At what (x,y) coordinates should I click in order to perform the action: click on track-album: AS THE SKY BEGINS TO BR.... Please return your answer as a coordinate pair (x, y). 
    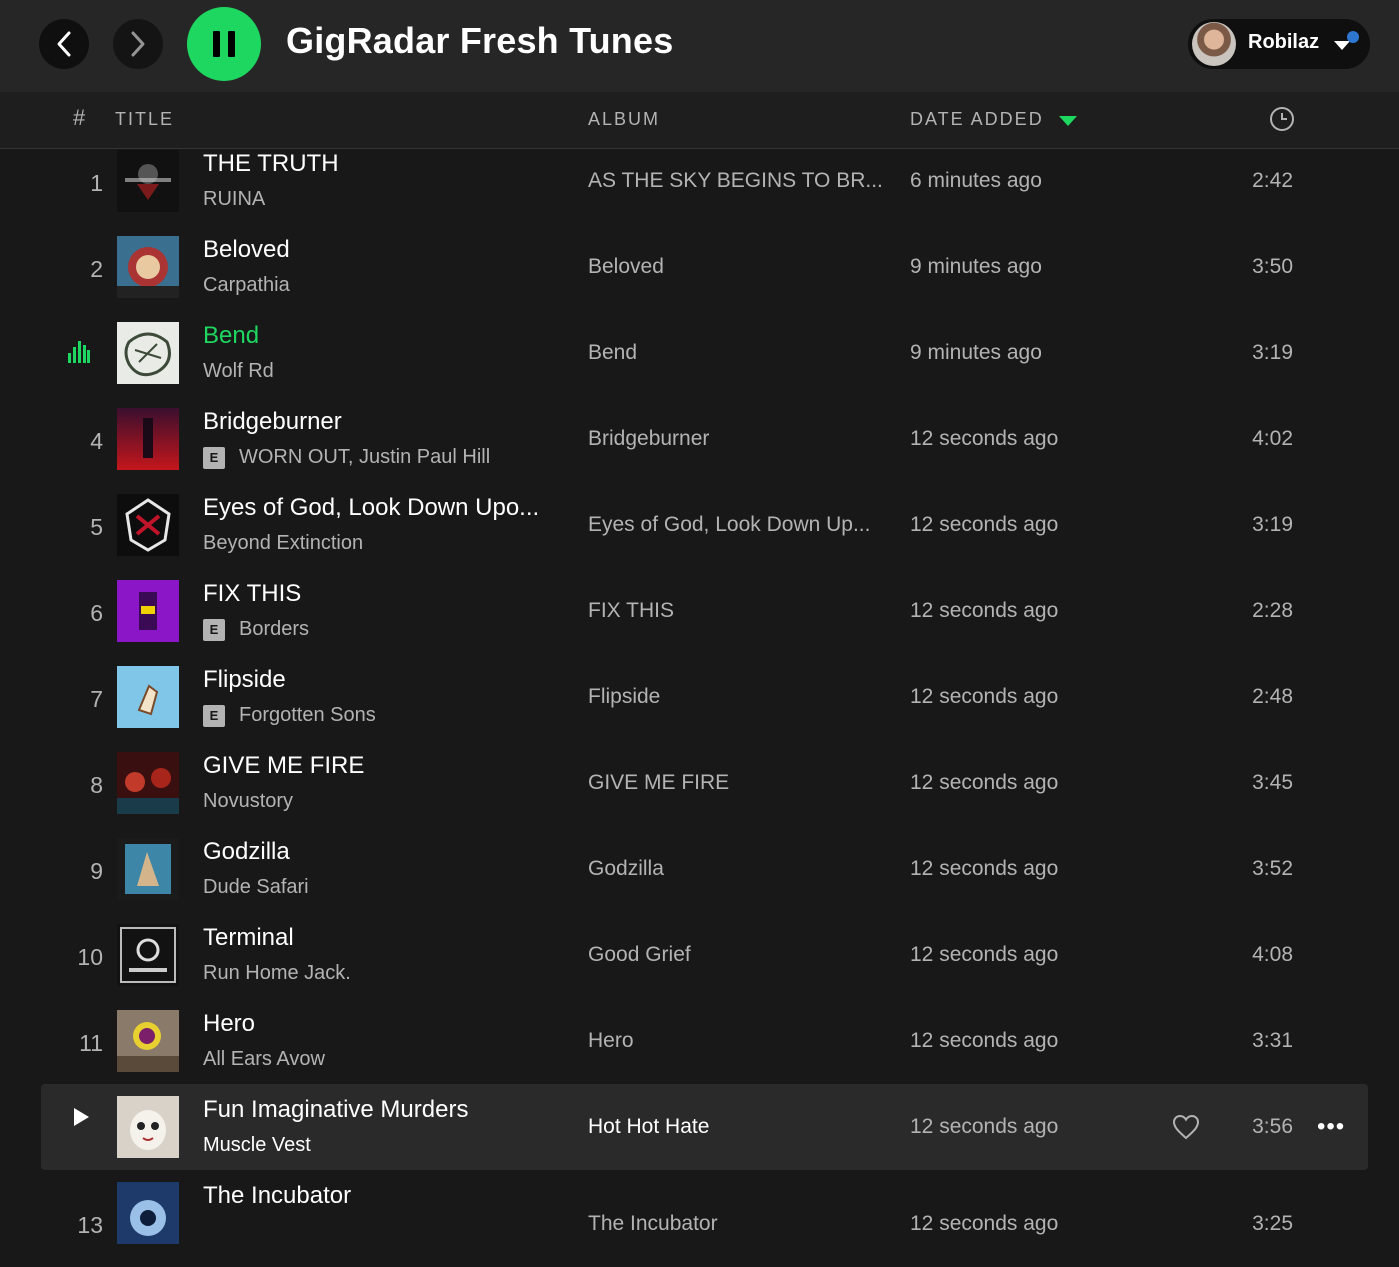
    Looking at the image, I should click on (735, 181).